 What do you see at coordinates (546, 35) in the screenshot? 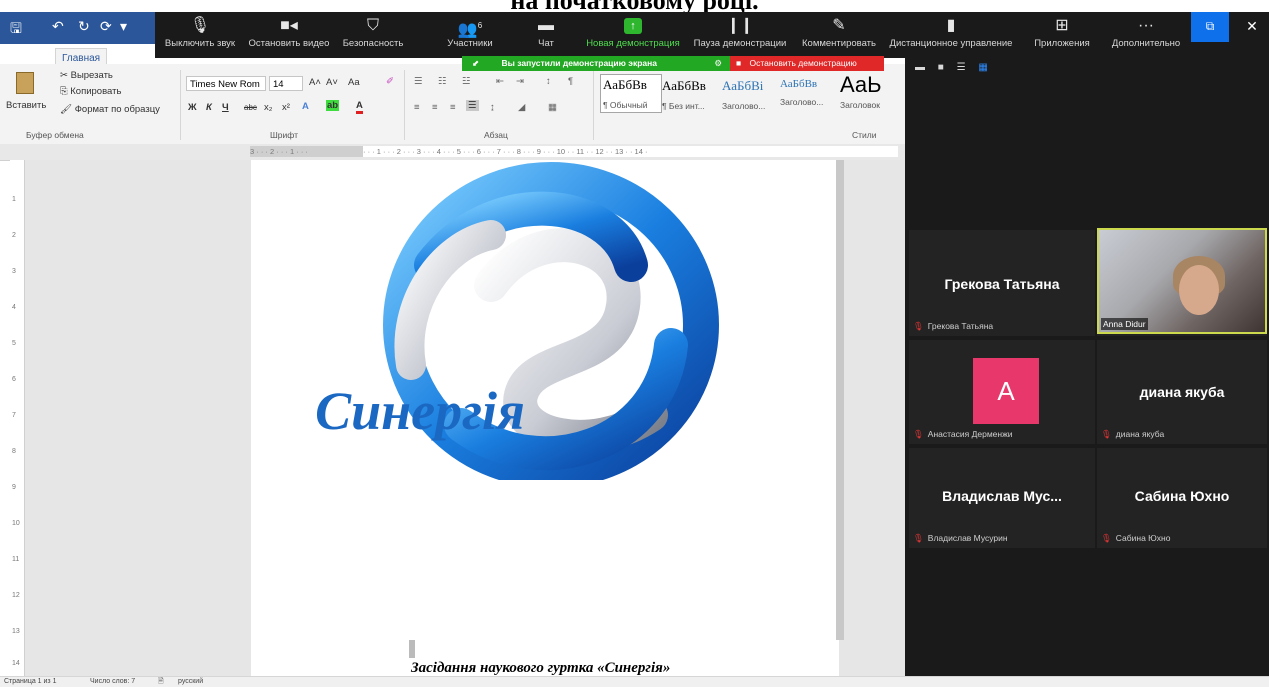
I see `chat-button: ▬ Чат` at bounding box center [546, 35].